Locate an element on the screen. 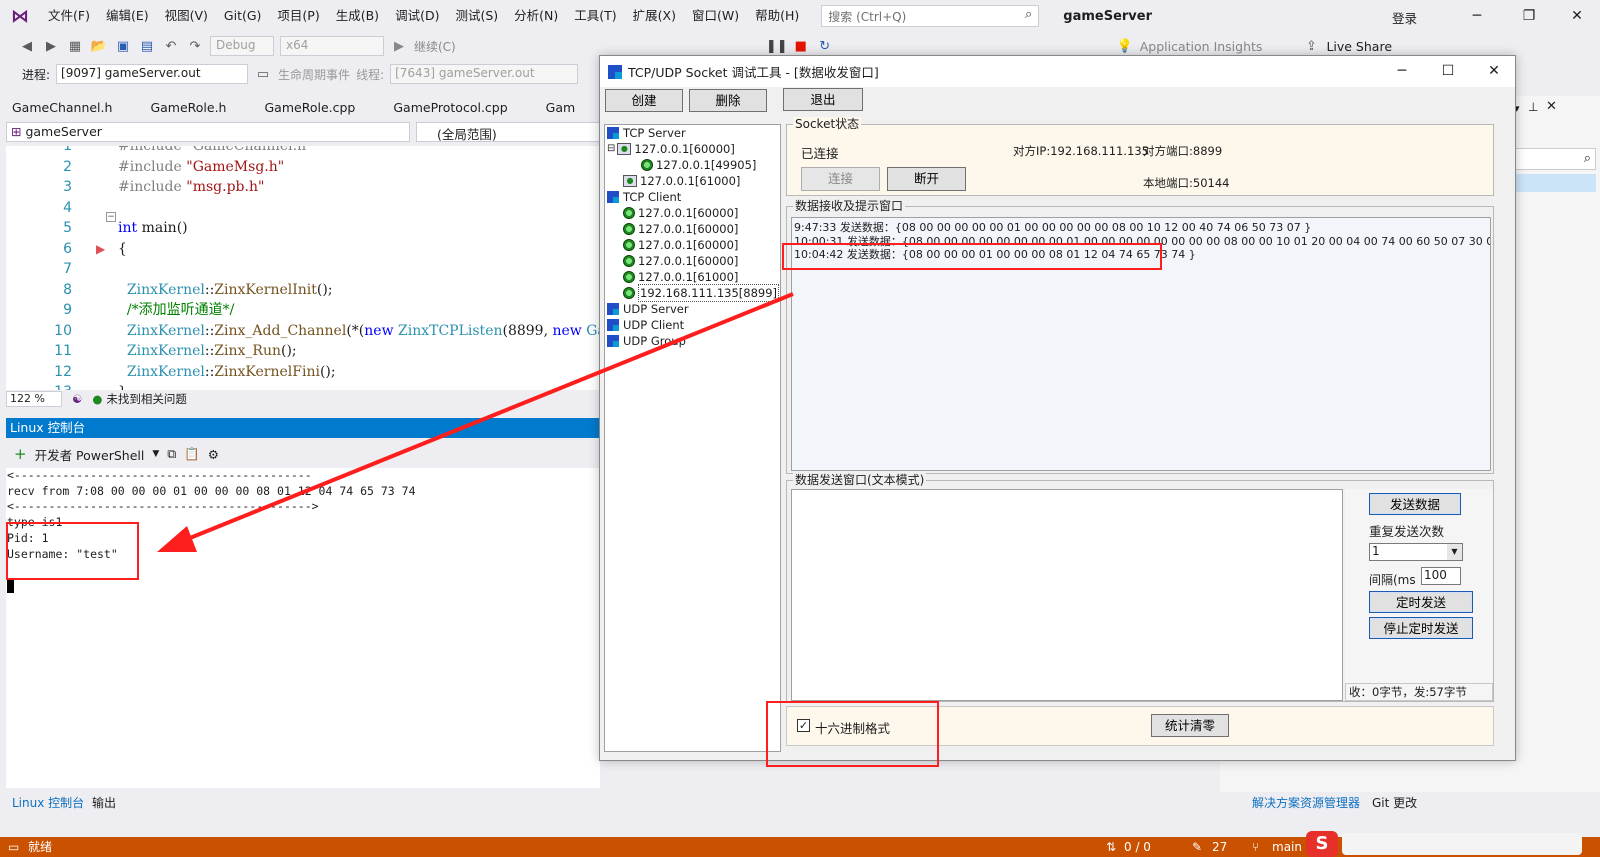 This screenshot has height=857, width=1600. arrow-line is located at coordinates (489, 417).